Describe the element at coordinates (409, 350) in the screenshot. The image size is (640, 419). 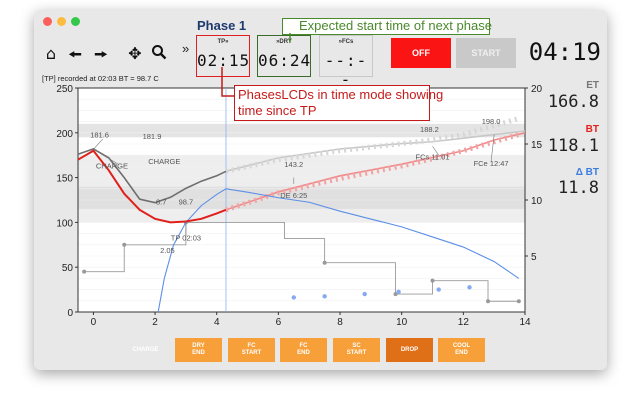
I see `event-button-drop: DROP` at that location.